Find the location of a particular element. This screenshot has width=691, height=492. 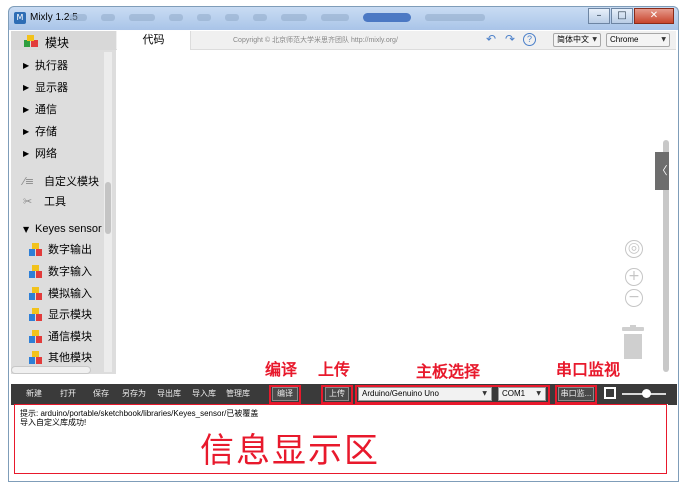

block-analog-input: 模拟输入 is located at coordinates (60, 293).